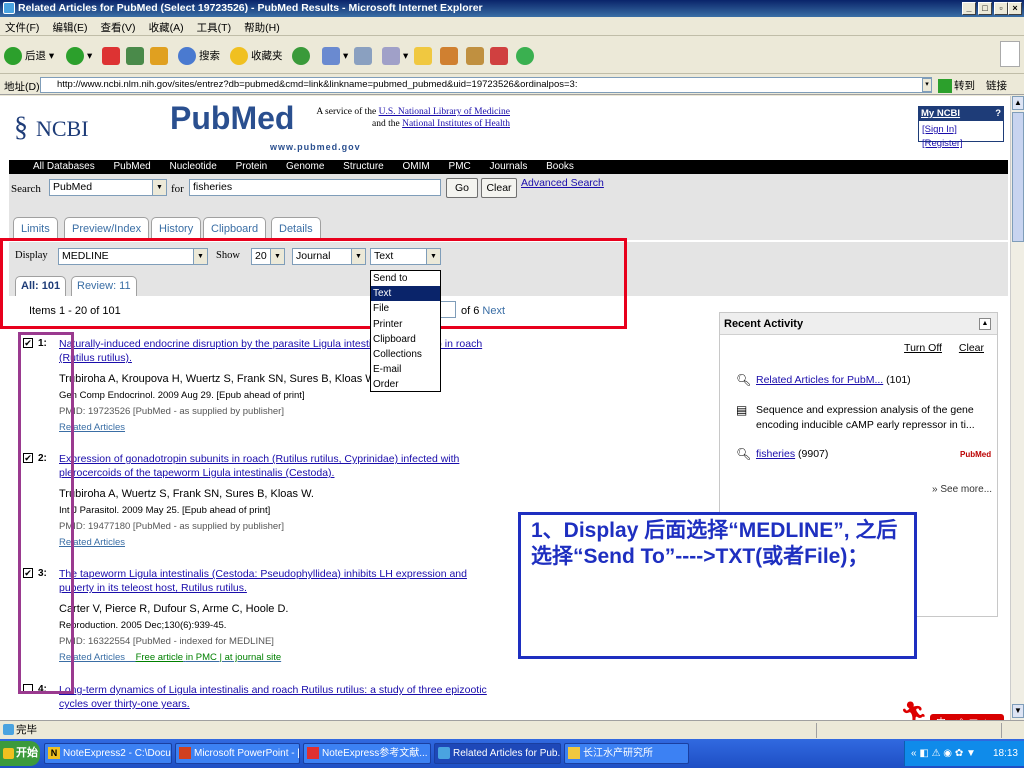 This screenshot has height=768, width=1024. What do you see at coordinates (560, 166) in the screenshot?
I see `db-books: Books` at bounding box center [560, 166].